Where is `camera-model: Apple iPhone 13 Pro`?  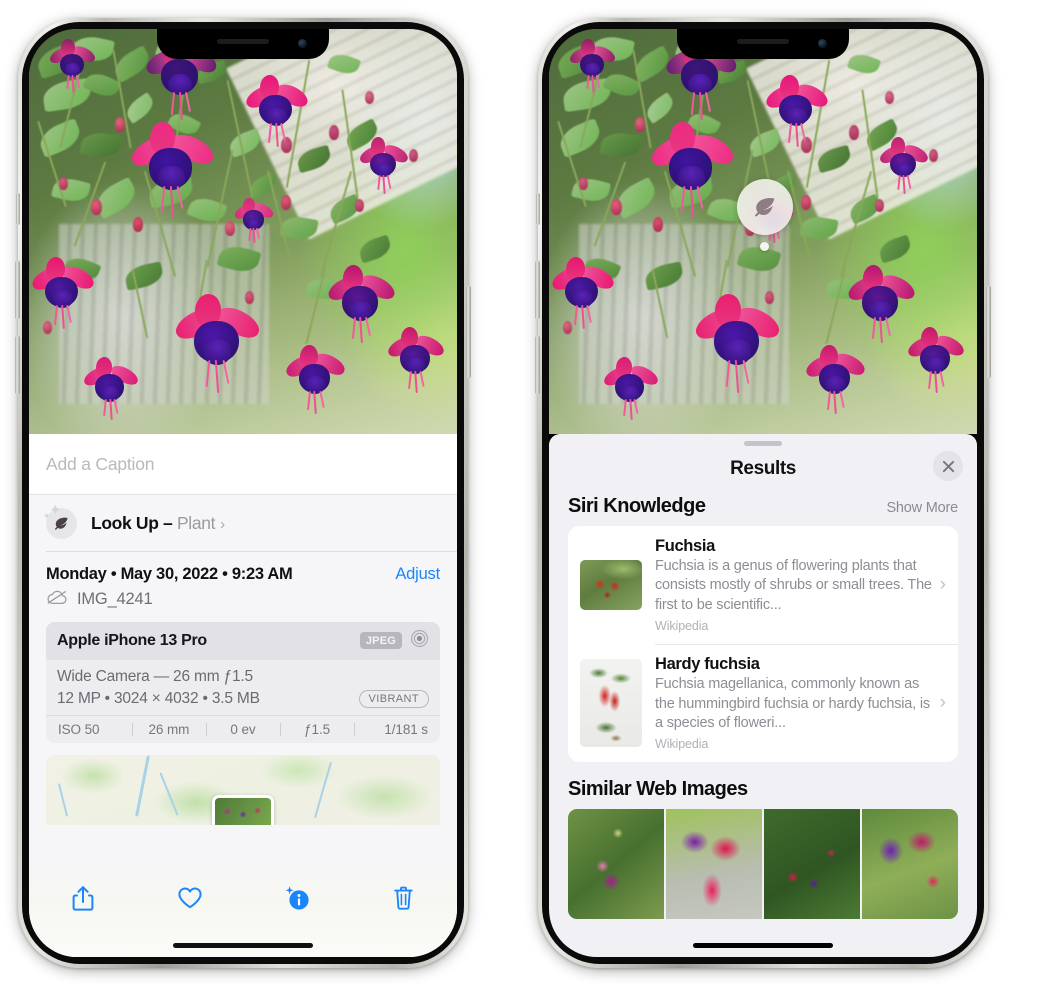 camera-model: Apple iPhone 13 Pro is located at coordinates (132, 640).